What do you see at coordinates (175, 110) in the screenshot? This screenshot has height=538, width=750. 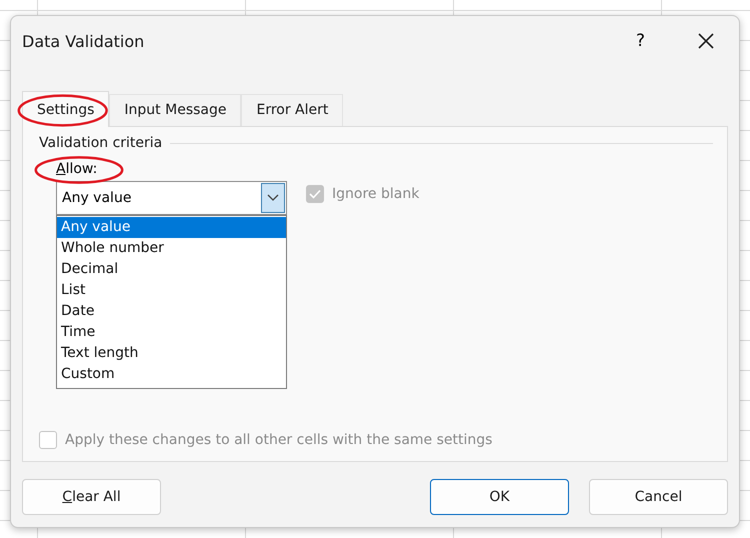 I see `tab: Input Message` at bounding box center [175, 110].